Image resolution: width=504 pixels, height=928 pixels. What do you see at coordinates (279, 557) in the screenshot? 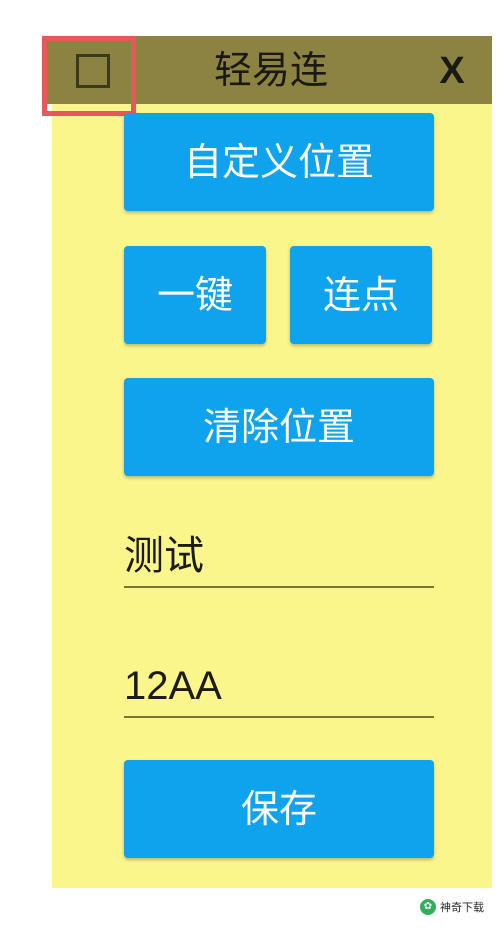
I see `name-input: 测试` at bounding box center [279, 557].